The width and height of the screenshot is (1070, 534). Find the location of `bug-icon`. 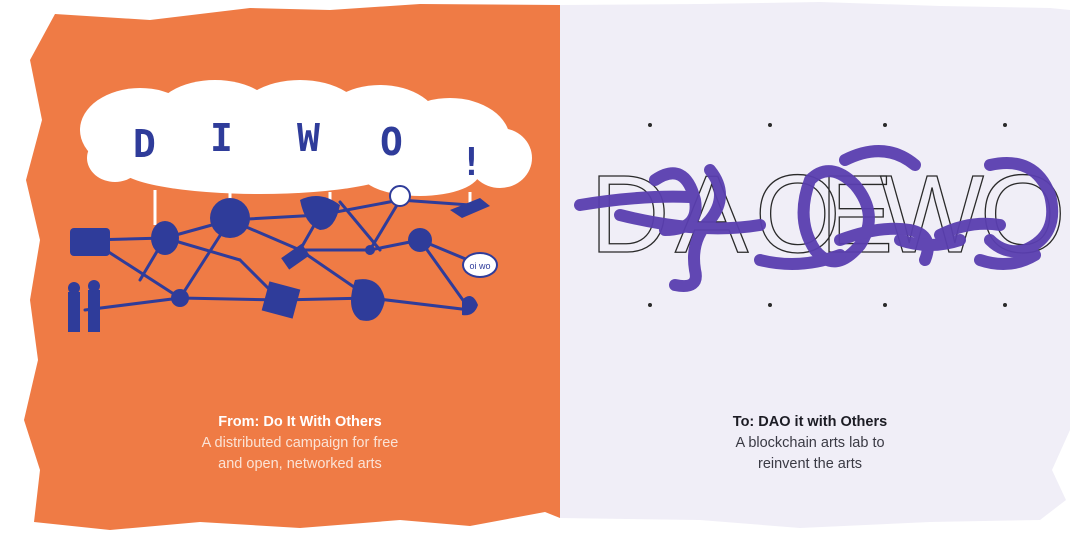

bug-icon is located at coordinates (180, 298).